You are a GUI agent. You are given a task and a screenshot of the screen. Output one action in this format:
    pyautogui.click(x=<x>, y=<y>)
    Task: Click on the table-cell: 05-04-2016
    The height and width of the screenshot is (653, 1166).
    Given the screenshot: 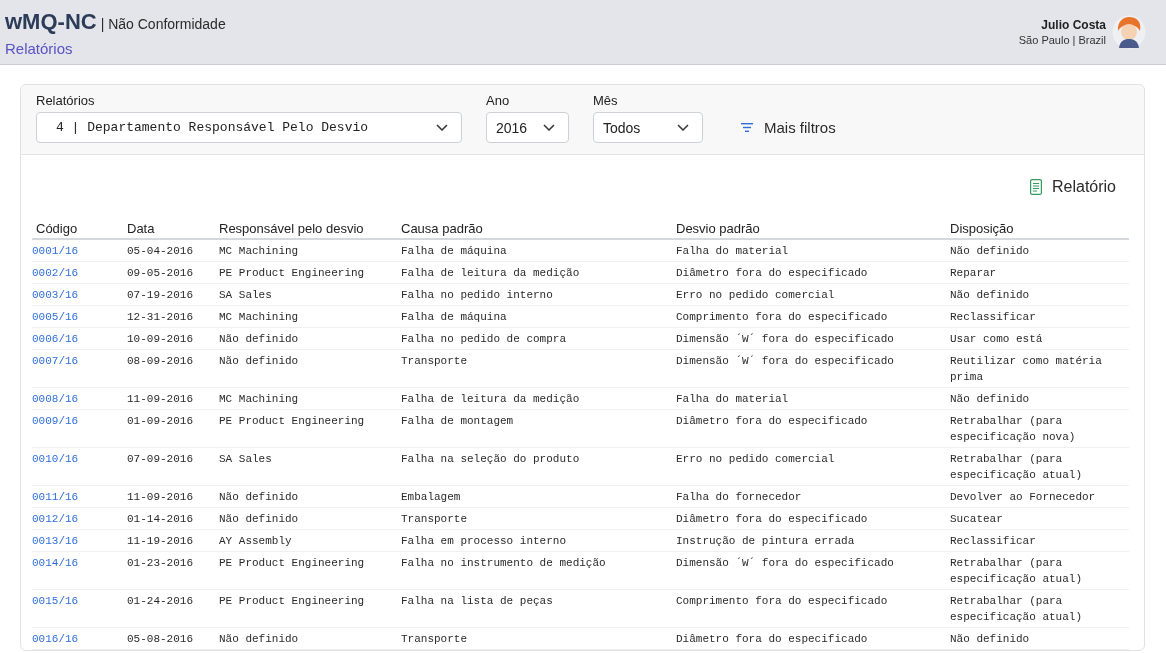 What is the action you would take?
    pyautogui.click(x=160, y=251)
    